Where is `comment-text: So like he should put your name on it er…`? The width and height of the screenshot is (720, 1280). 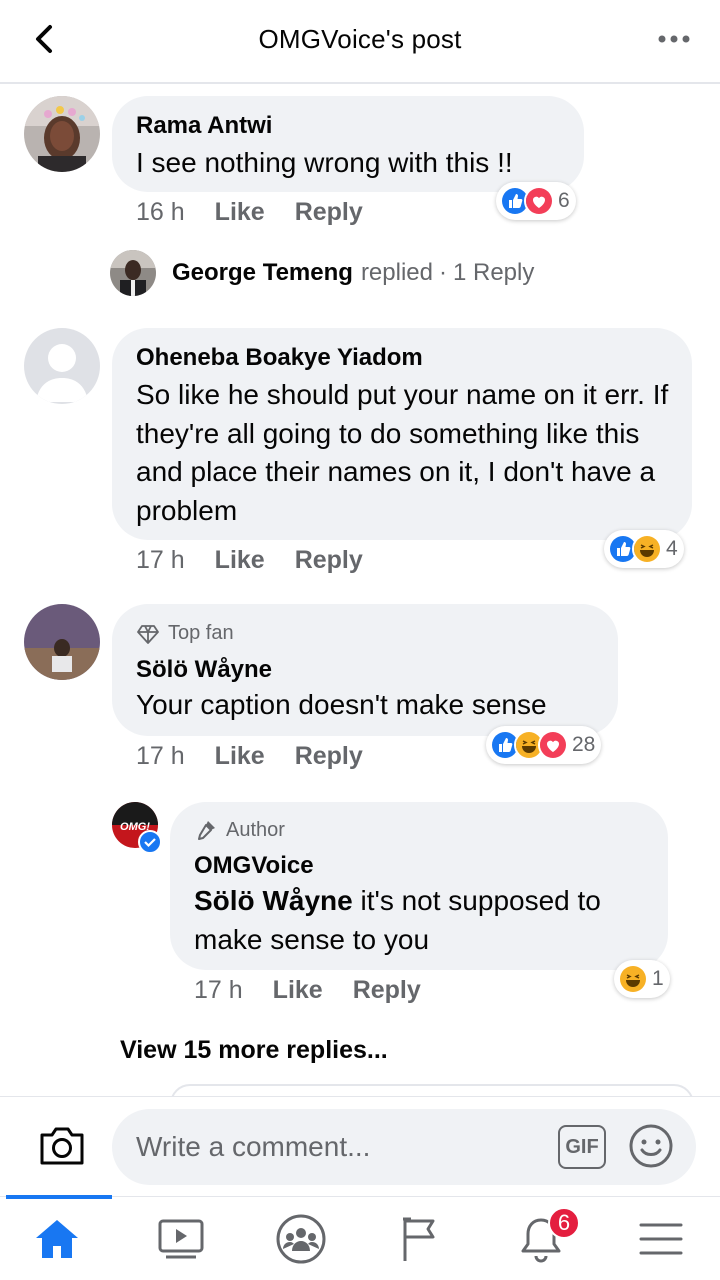
comment-text: So like he should put your name on it er… is located at coordinates (402, 452).